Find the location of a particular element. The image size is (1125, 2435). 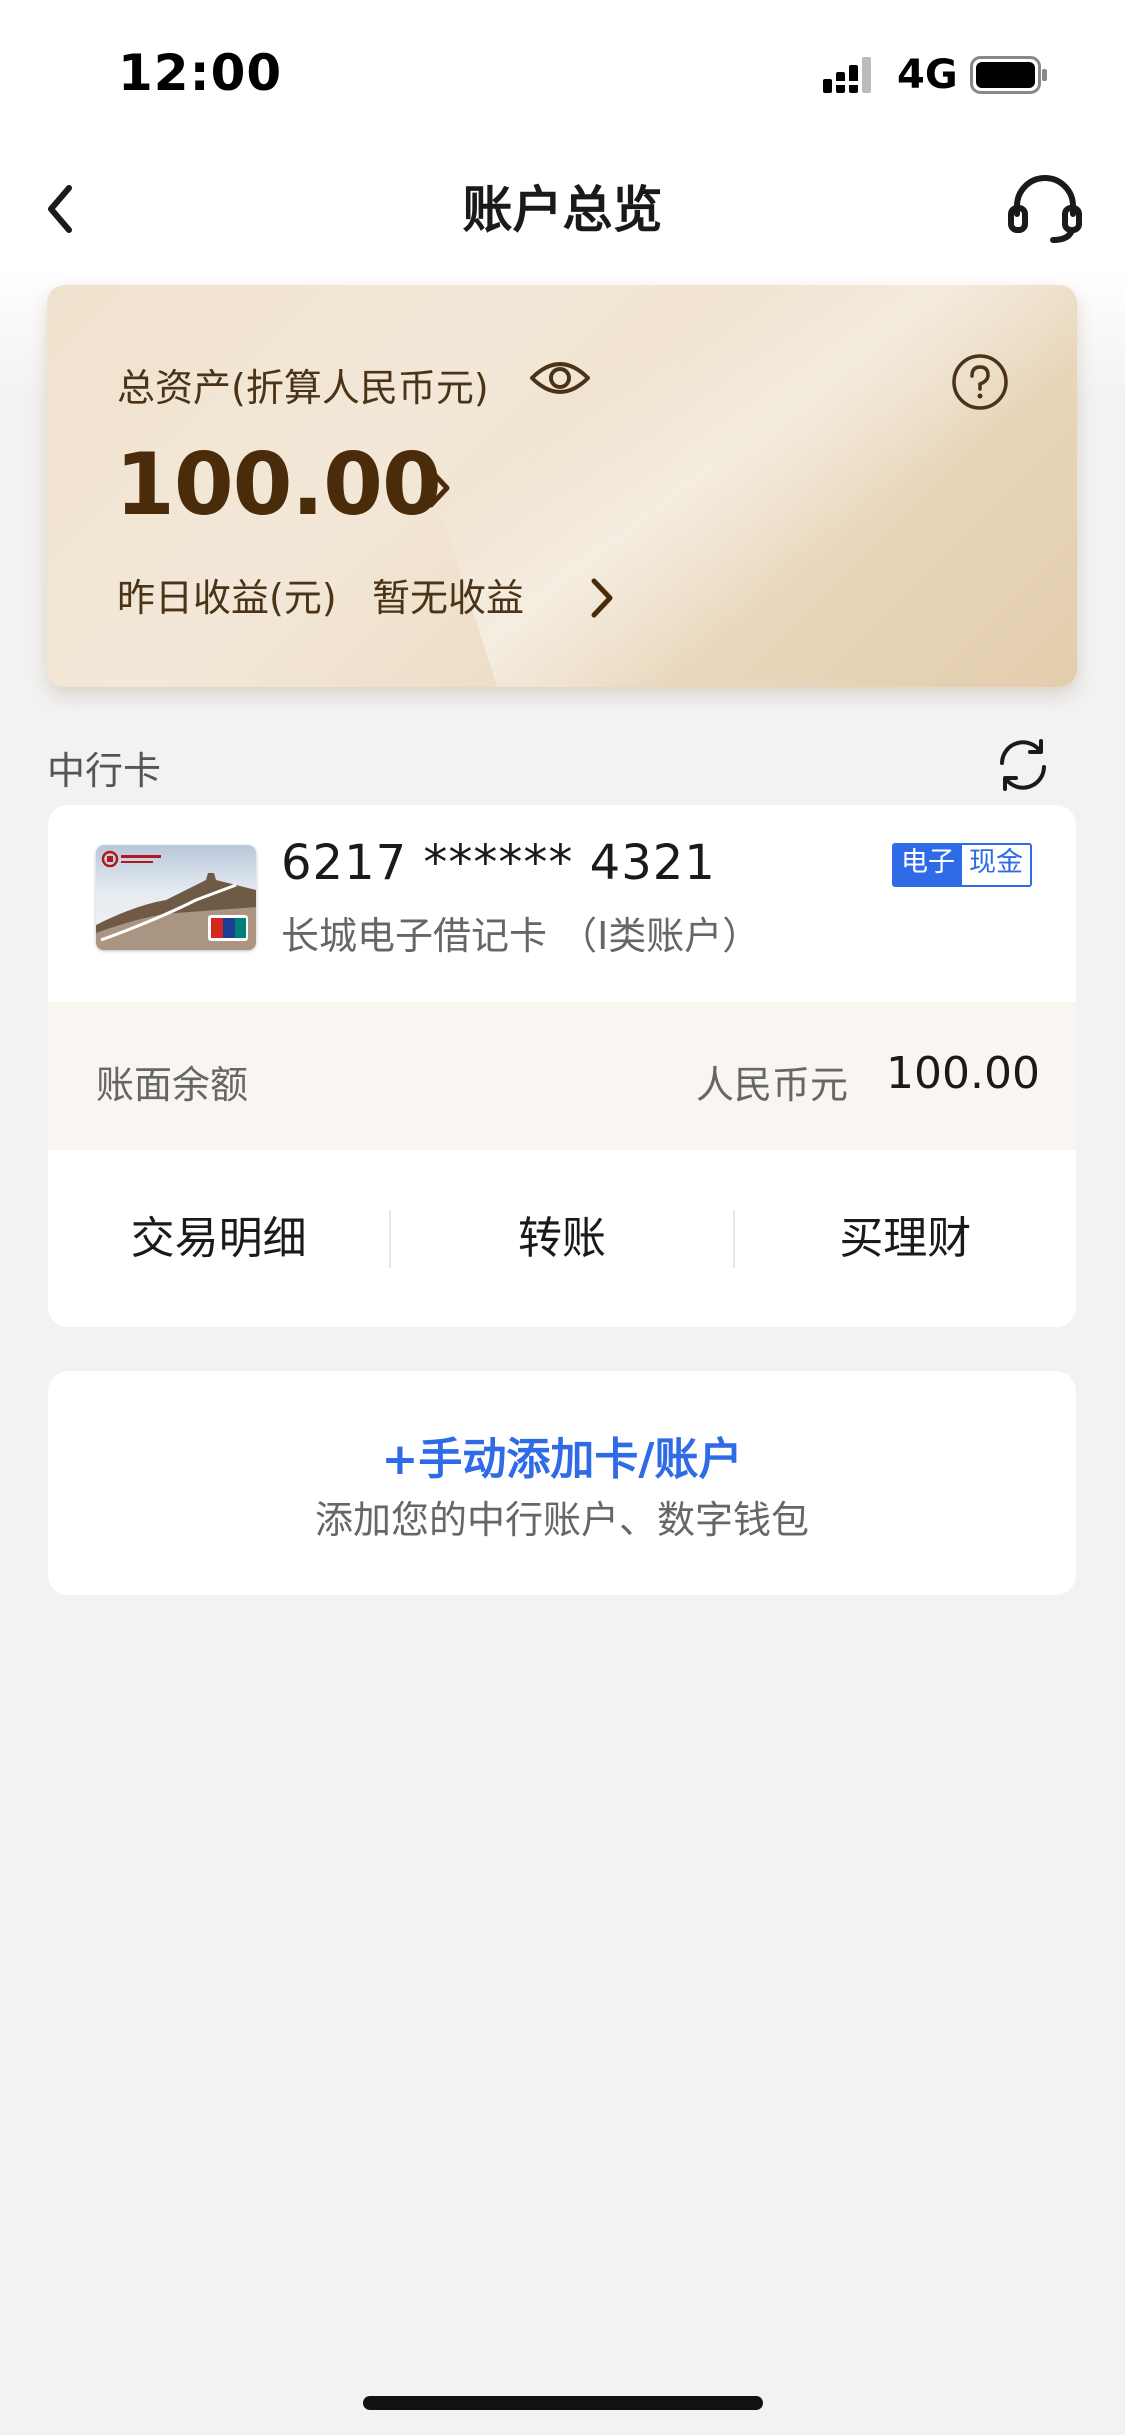

card-shine is located at coordinates (721, 486).